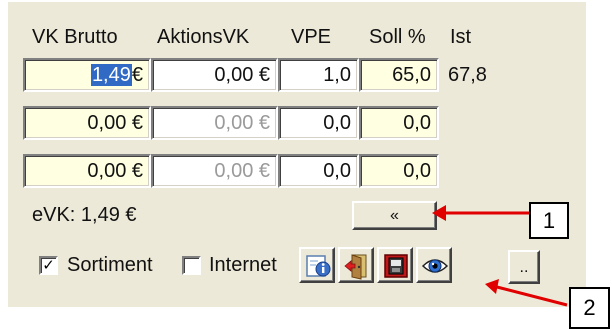 Image resolution: width=612 pixels, height=329 pixels. What do you see at coordinates (318, 123) in the screenshot?
I see `vpe-field-row2: 0,0` at bounding box center [318, 123].